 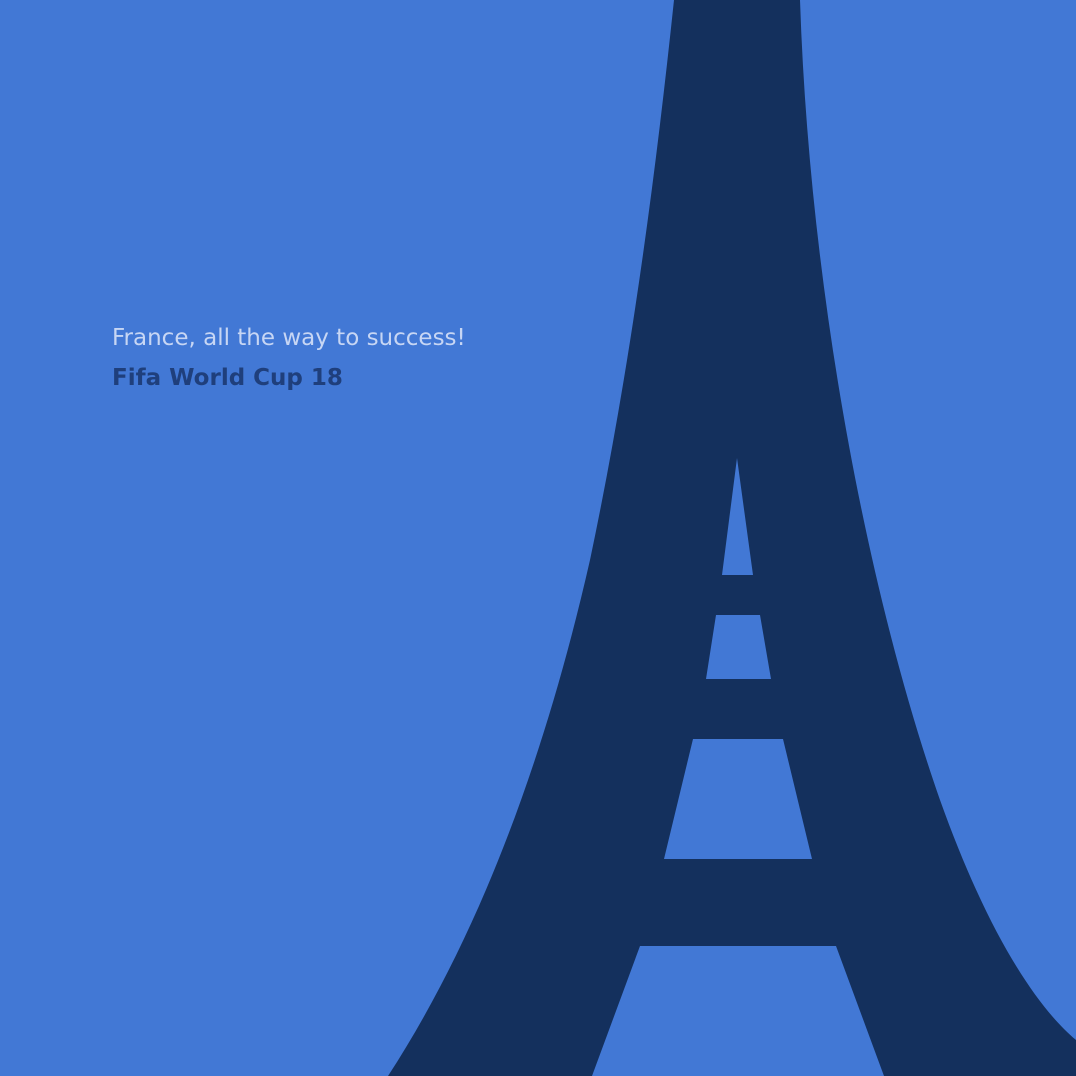 I want to click on event-title: Fifa World Cup 18, so click(x=227, y=378).